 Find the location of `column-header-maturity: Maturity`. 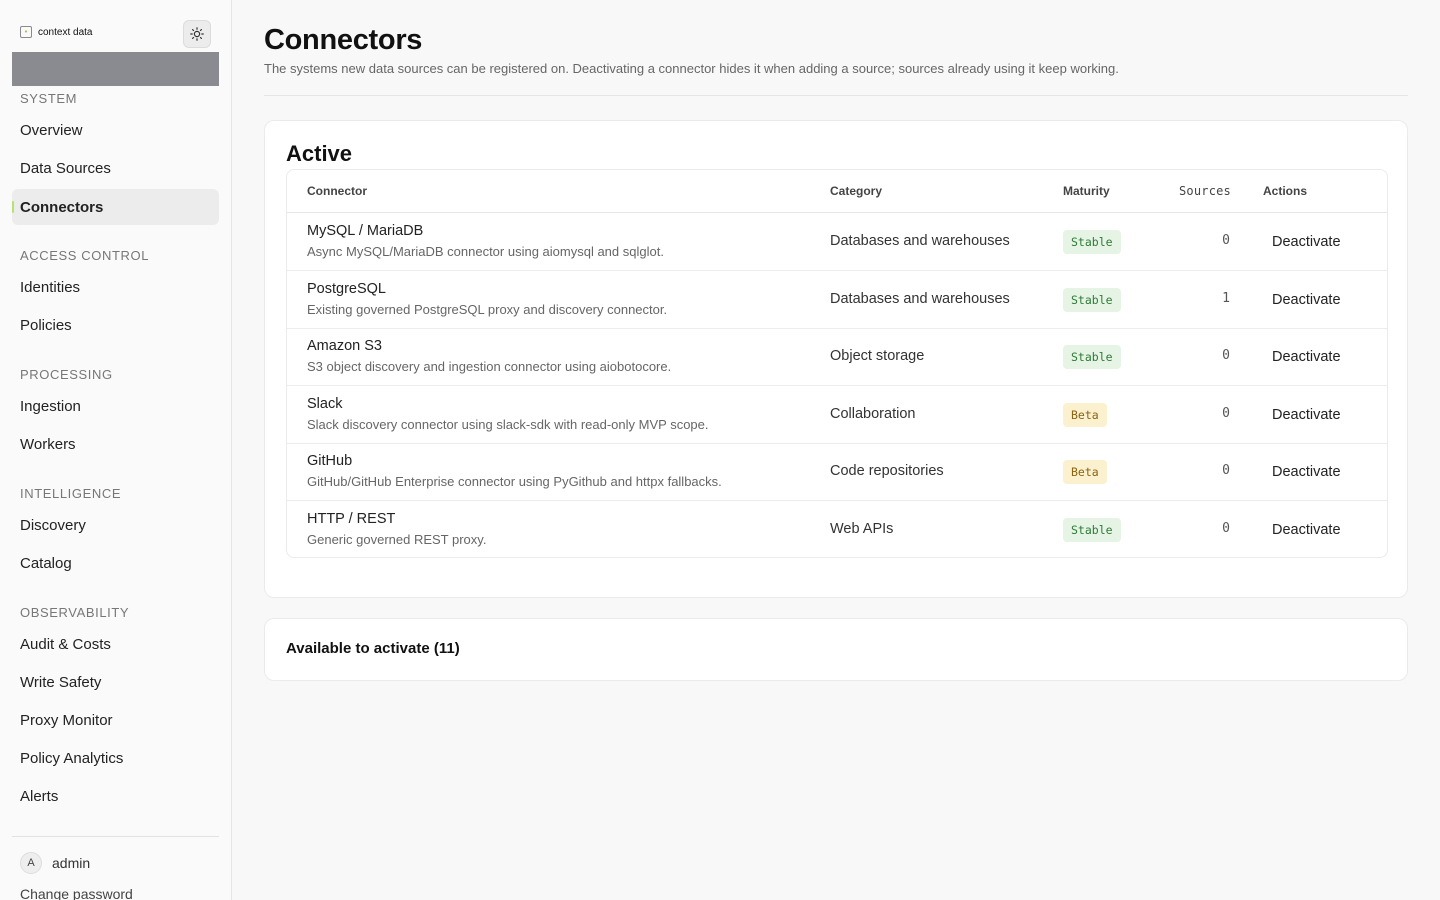

column-header-maturity: Maturity is located at coordinates (1086, 191).